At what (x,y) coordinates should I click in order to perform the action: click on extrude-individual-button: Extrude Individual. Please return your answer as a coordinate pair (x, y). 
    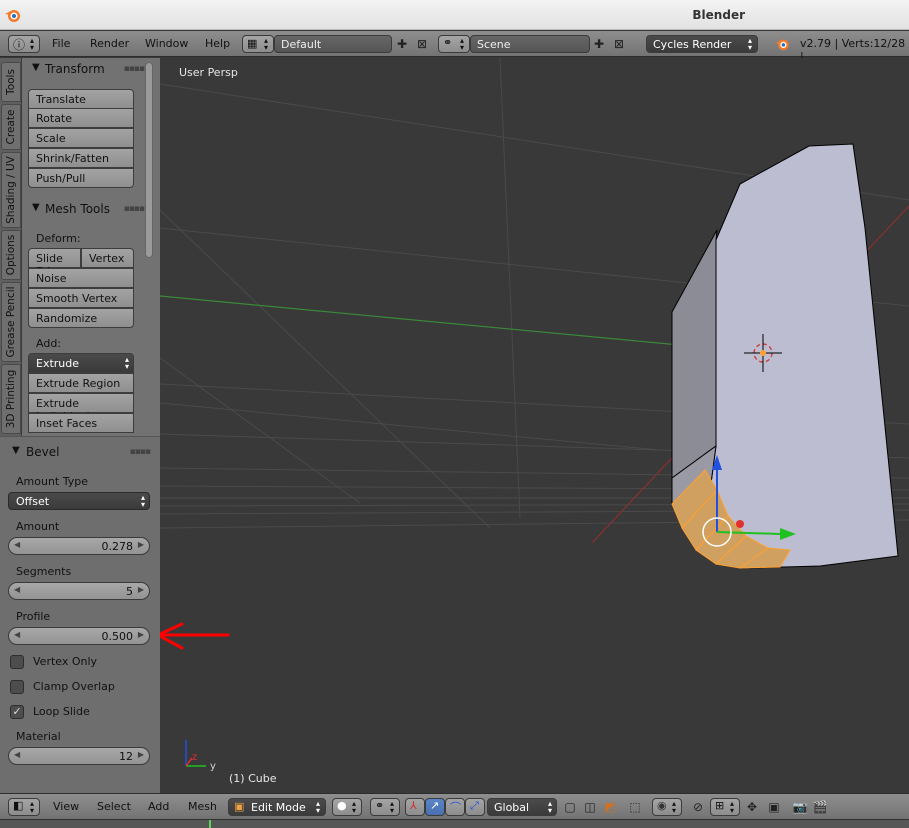
    Looking at the image, I should click on (81, 408).